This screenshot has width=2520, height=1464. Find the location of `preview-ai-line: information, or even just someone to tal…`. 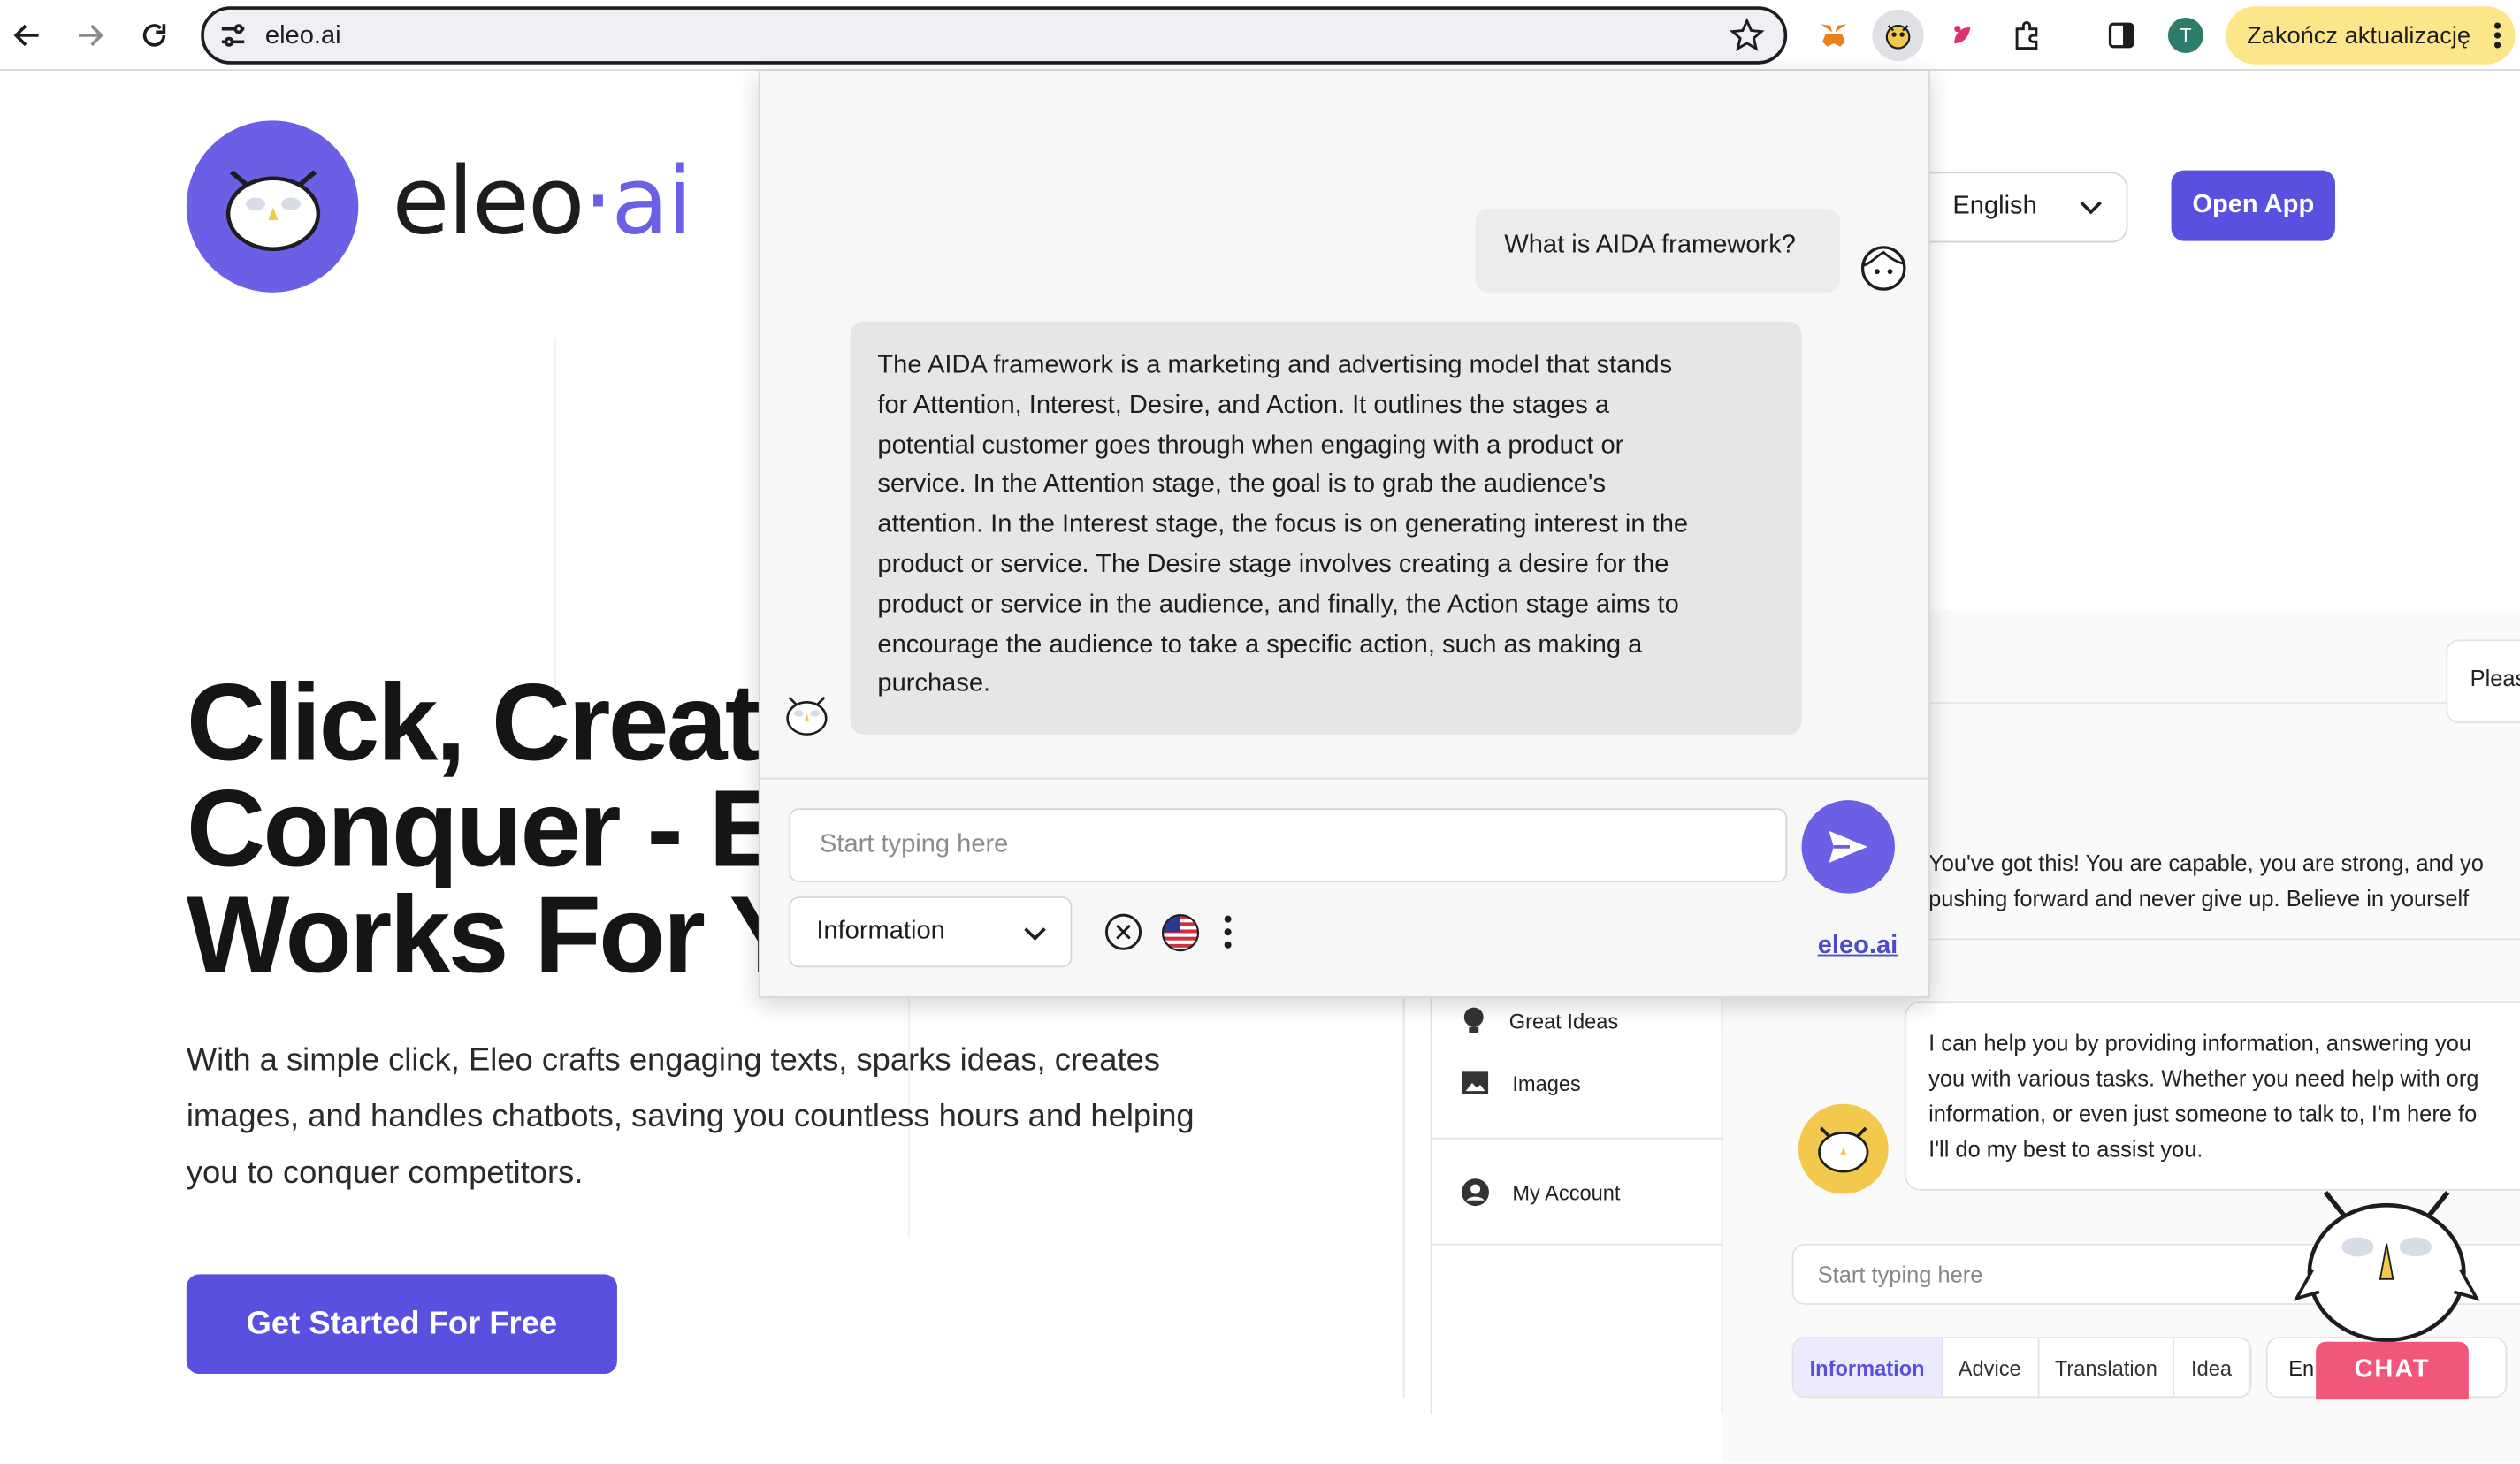

preview-ai-line: information, or even just someone to tal… is located at coordinates (2203, 1114).